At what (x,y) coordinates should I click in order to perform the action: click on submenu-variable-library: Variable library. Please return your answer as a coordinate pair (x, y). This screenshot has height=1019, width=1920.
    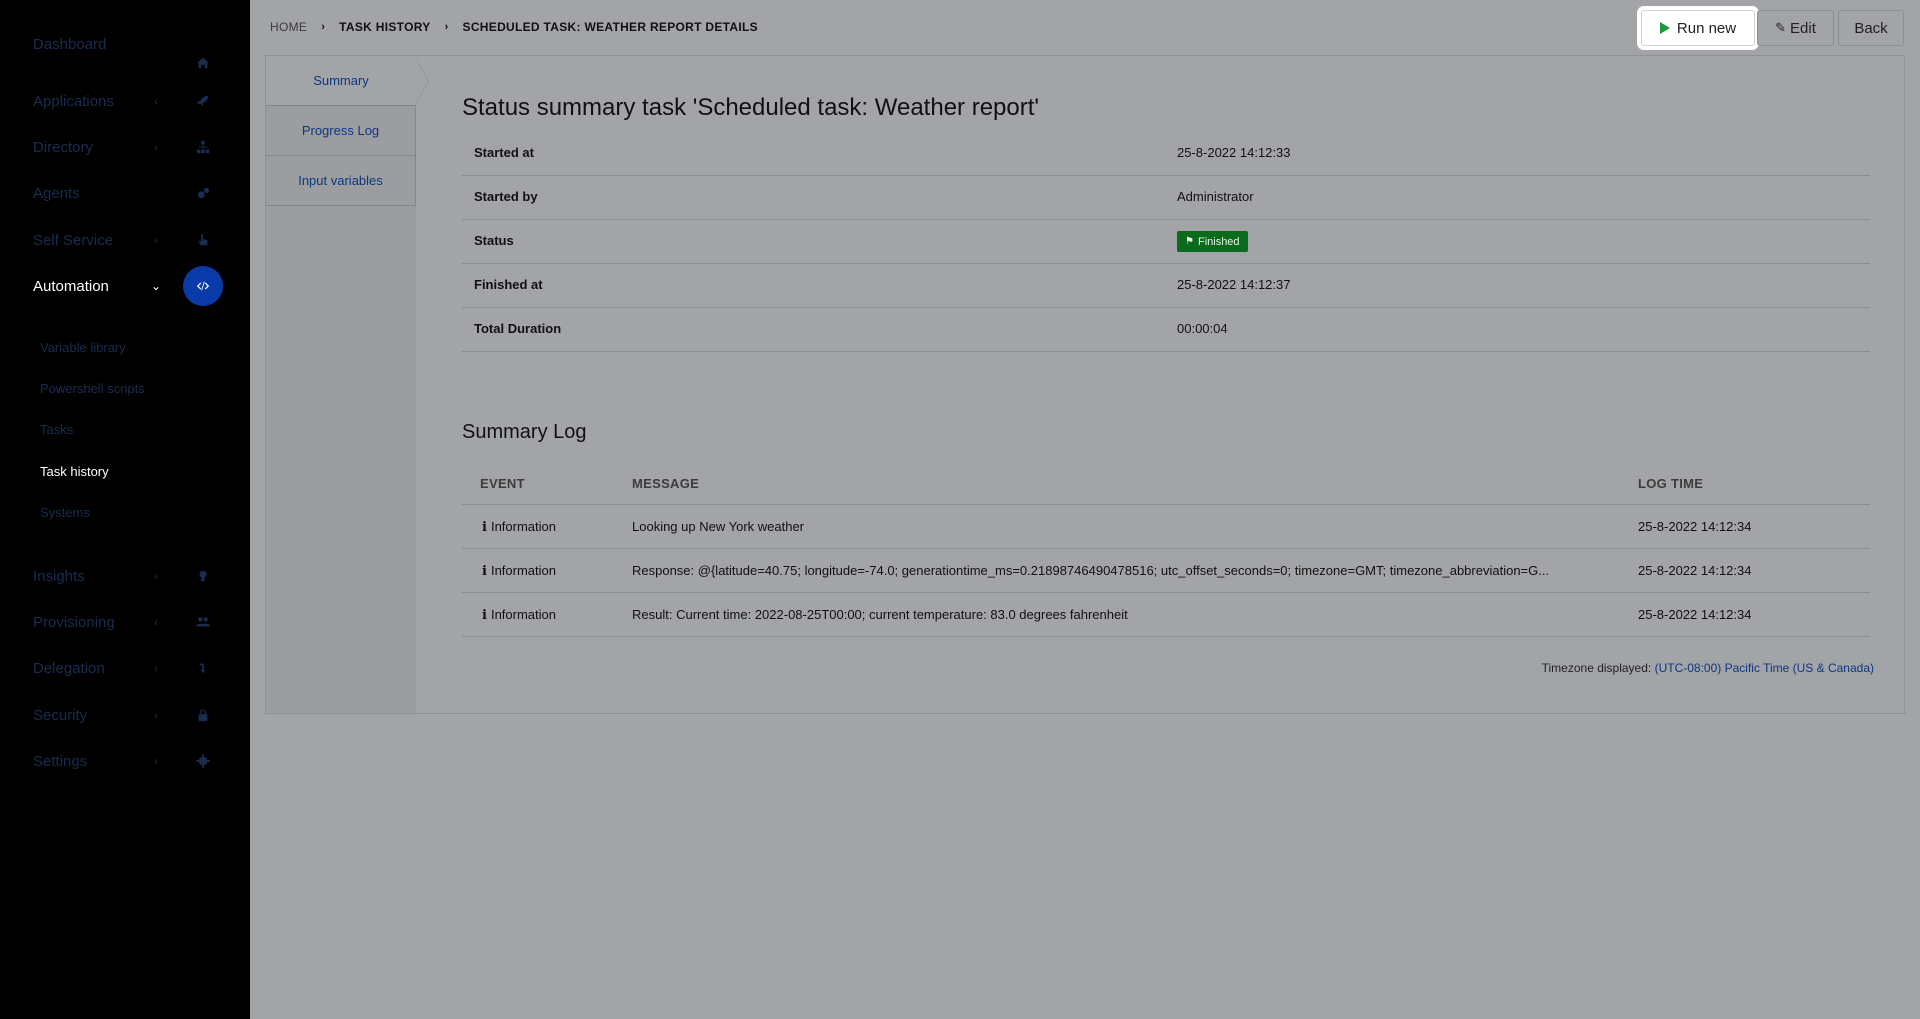
    Looking at the image, I should click on (83, 347).